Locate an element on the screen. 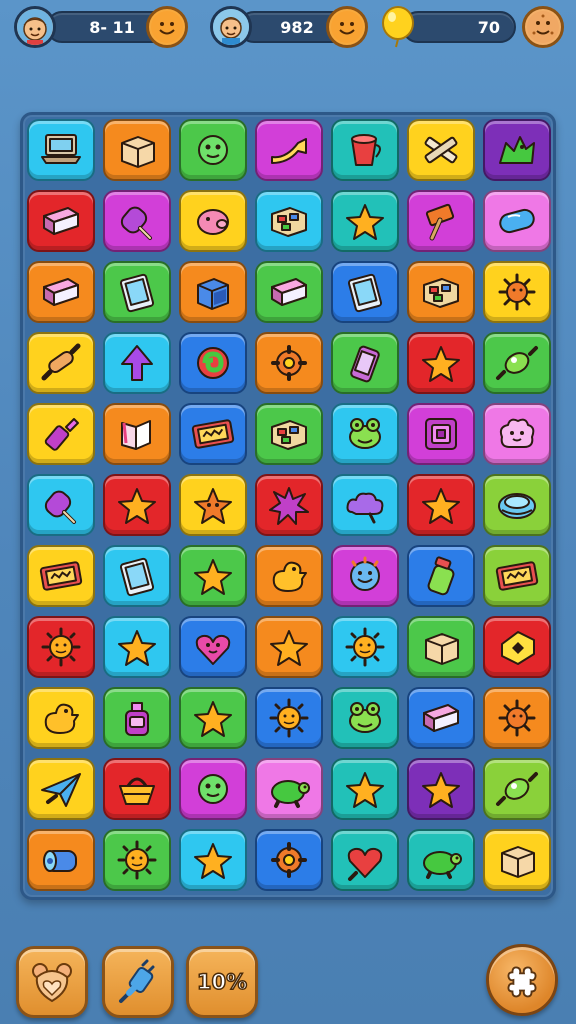 This screenshot has height=1024, width=576. top-hud: 8- 11 982 70 is located at coordinates (288, 30).